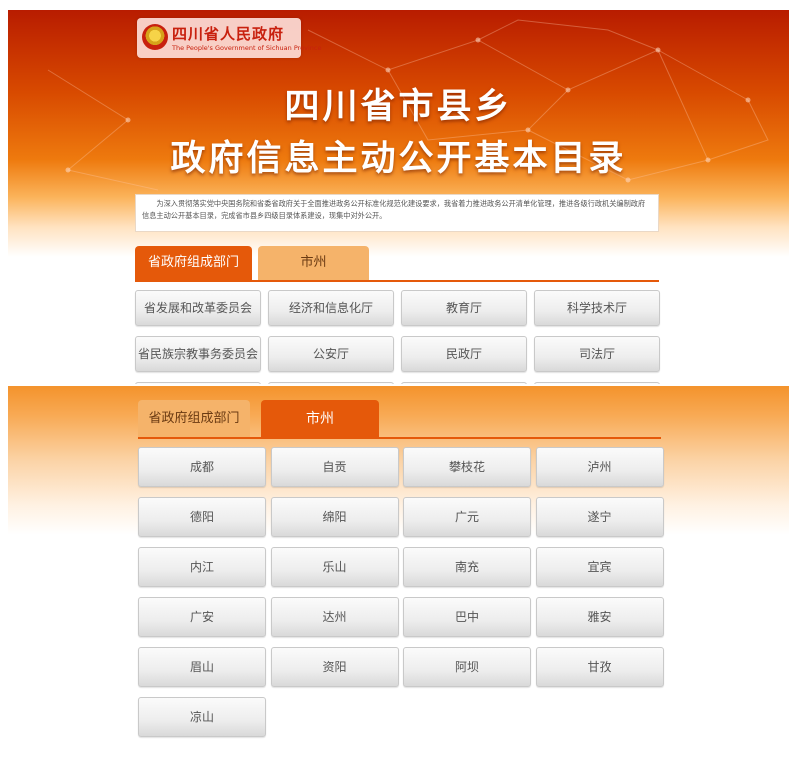 Image resolution: width=800 pixels, height=758 pixels. What do you see at coordinates (599, 567) in the screenshot?
I see `city-button: 宜宾` at bounding box center [599, 567].